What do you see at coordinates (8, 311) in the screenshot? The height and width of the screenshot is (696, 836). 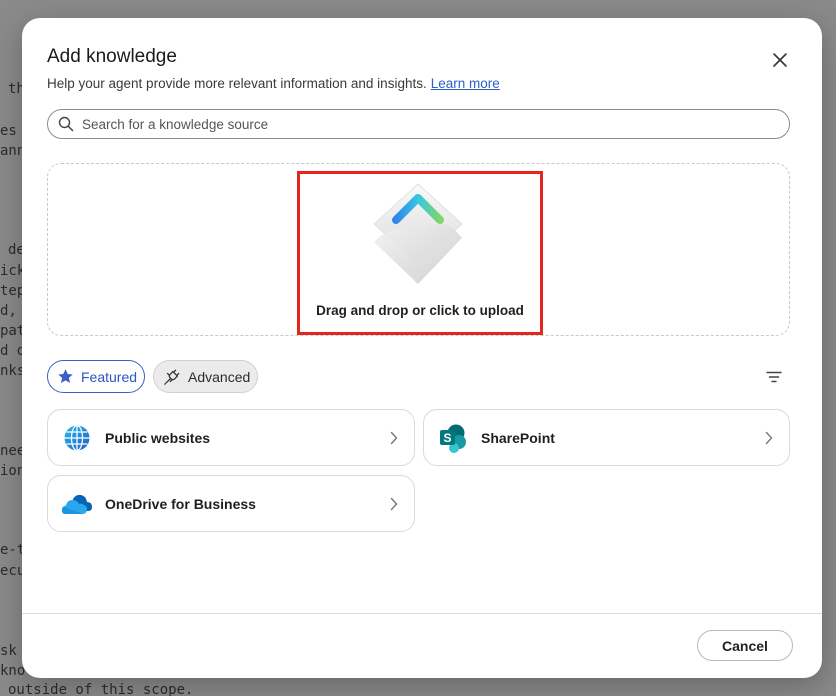 I see `background-text-line: d,` at bounding box center [8, 311].